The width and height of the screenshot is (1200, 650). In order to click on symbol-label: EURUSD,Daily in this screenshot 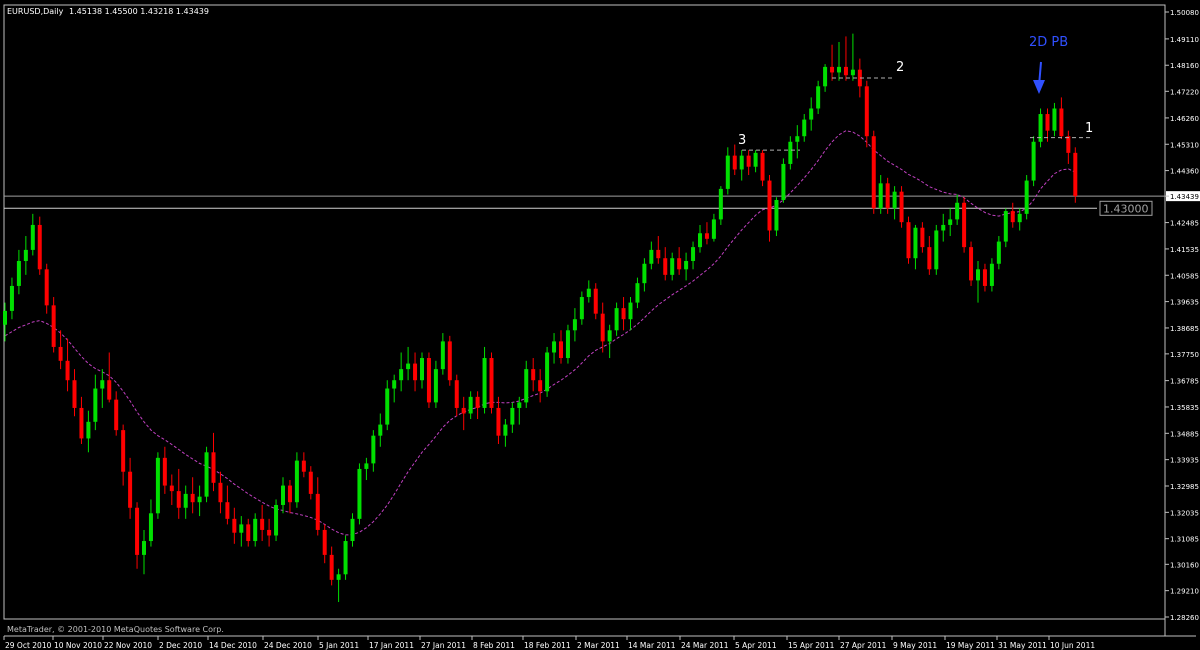, I will do `click(35, 11)`.